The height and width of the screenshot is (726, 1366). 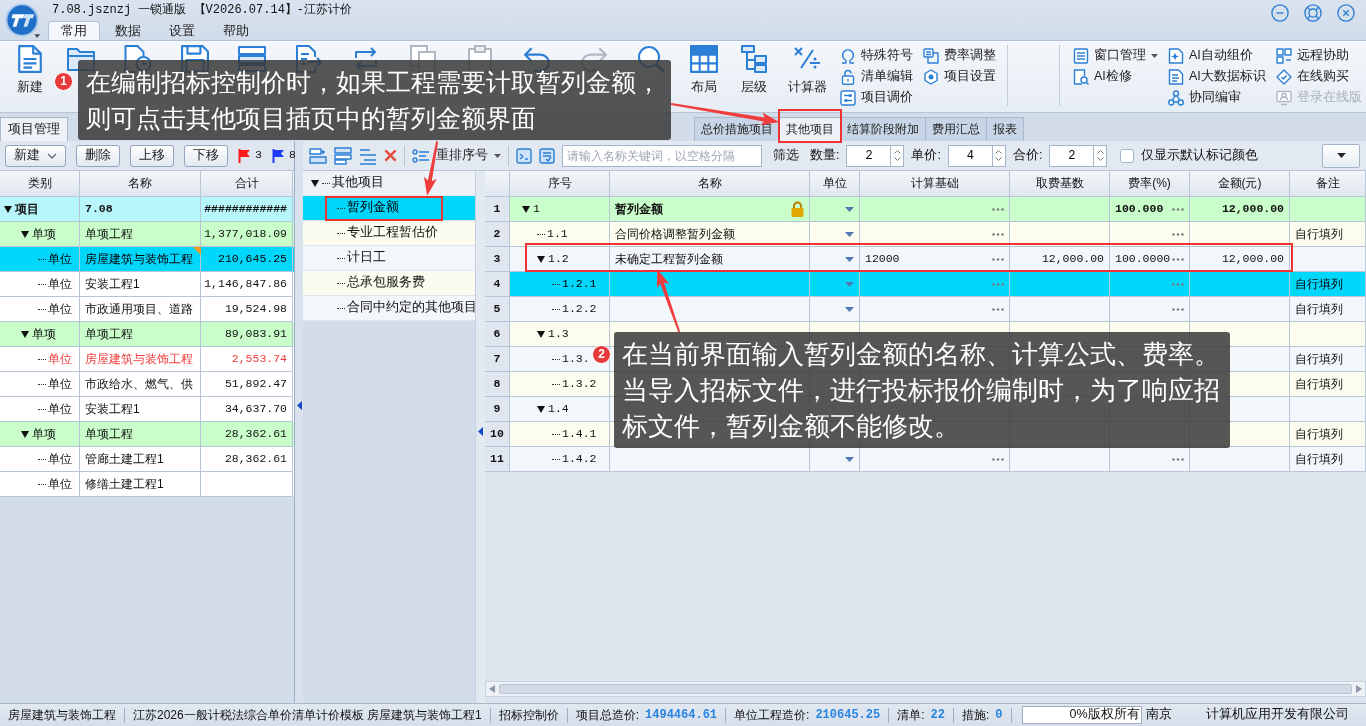 What do you see at coordinates (807, 70) in the screenshot?
I see `toolbar-button: 计算器` at bounding box center [807, 70].